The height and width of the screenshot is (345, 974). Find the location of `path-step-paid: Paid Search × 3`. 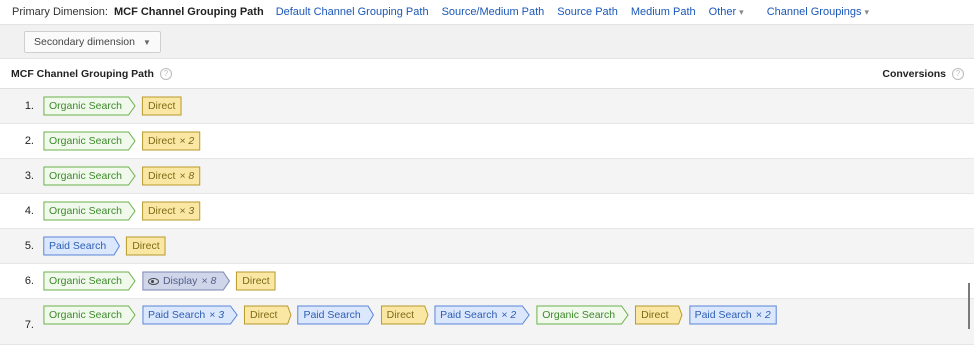

path-step-paid: Paid Search × 3 is located at coordinates (190, 315).